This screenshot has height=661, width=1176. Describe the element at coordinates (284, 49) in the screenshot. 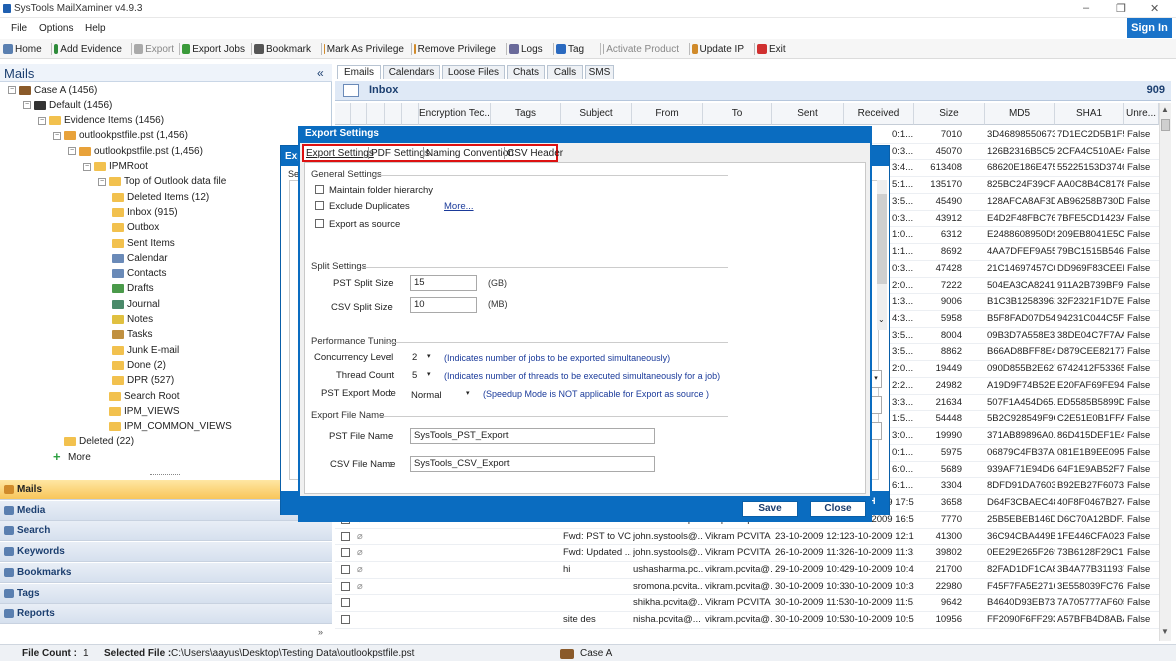

I see `toolbar-bookmark-button: Bookmark` at that location.